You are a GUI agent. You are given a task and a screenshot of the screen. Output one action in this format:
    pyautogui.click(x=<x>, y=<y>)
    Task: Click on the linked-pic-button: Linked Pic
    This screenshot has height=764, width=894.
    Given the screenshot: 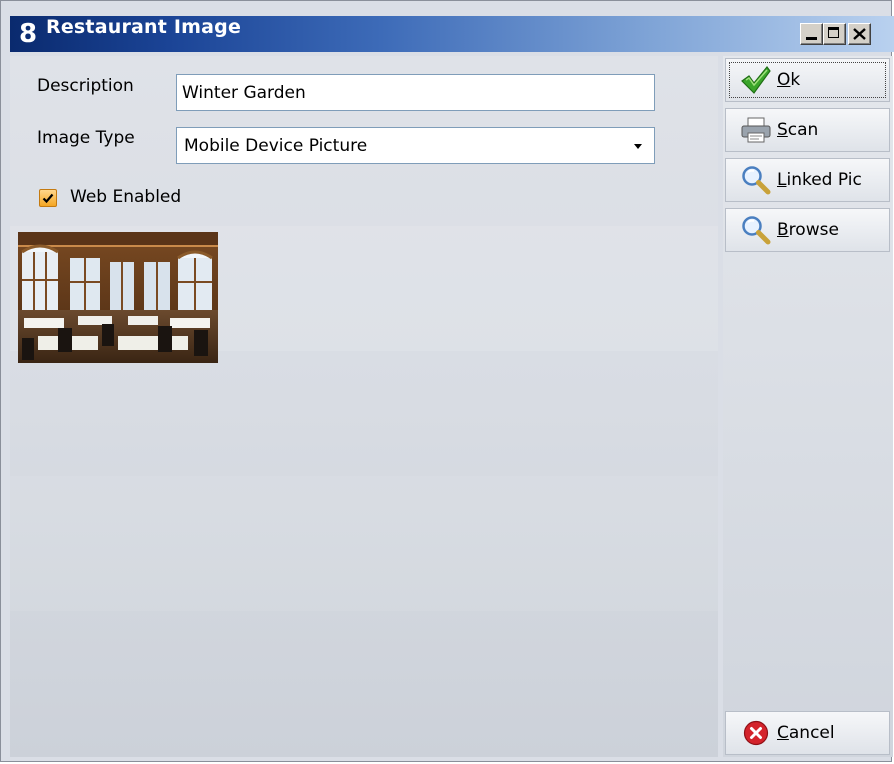 What is the action you would take?
    pyautogui.click(x=807, y=180)
    